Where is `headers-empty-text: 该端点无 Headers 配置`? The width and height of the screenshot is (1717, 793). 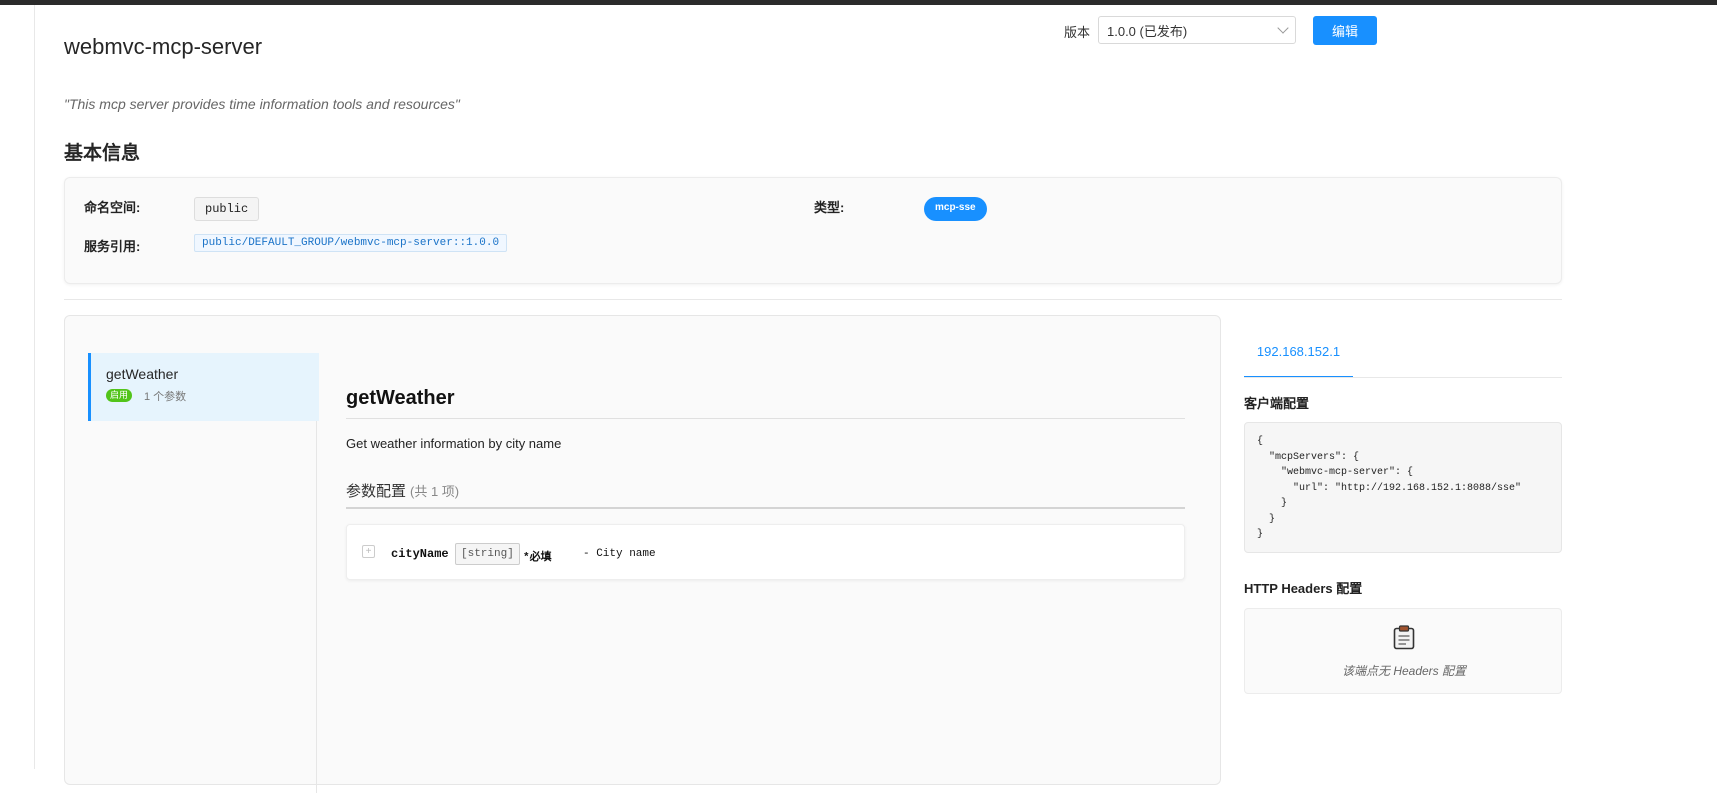 headers-empty-text: 该端点无 Headers 配置 is located at coordinates (1404, 671).